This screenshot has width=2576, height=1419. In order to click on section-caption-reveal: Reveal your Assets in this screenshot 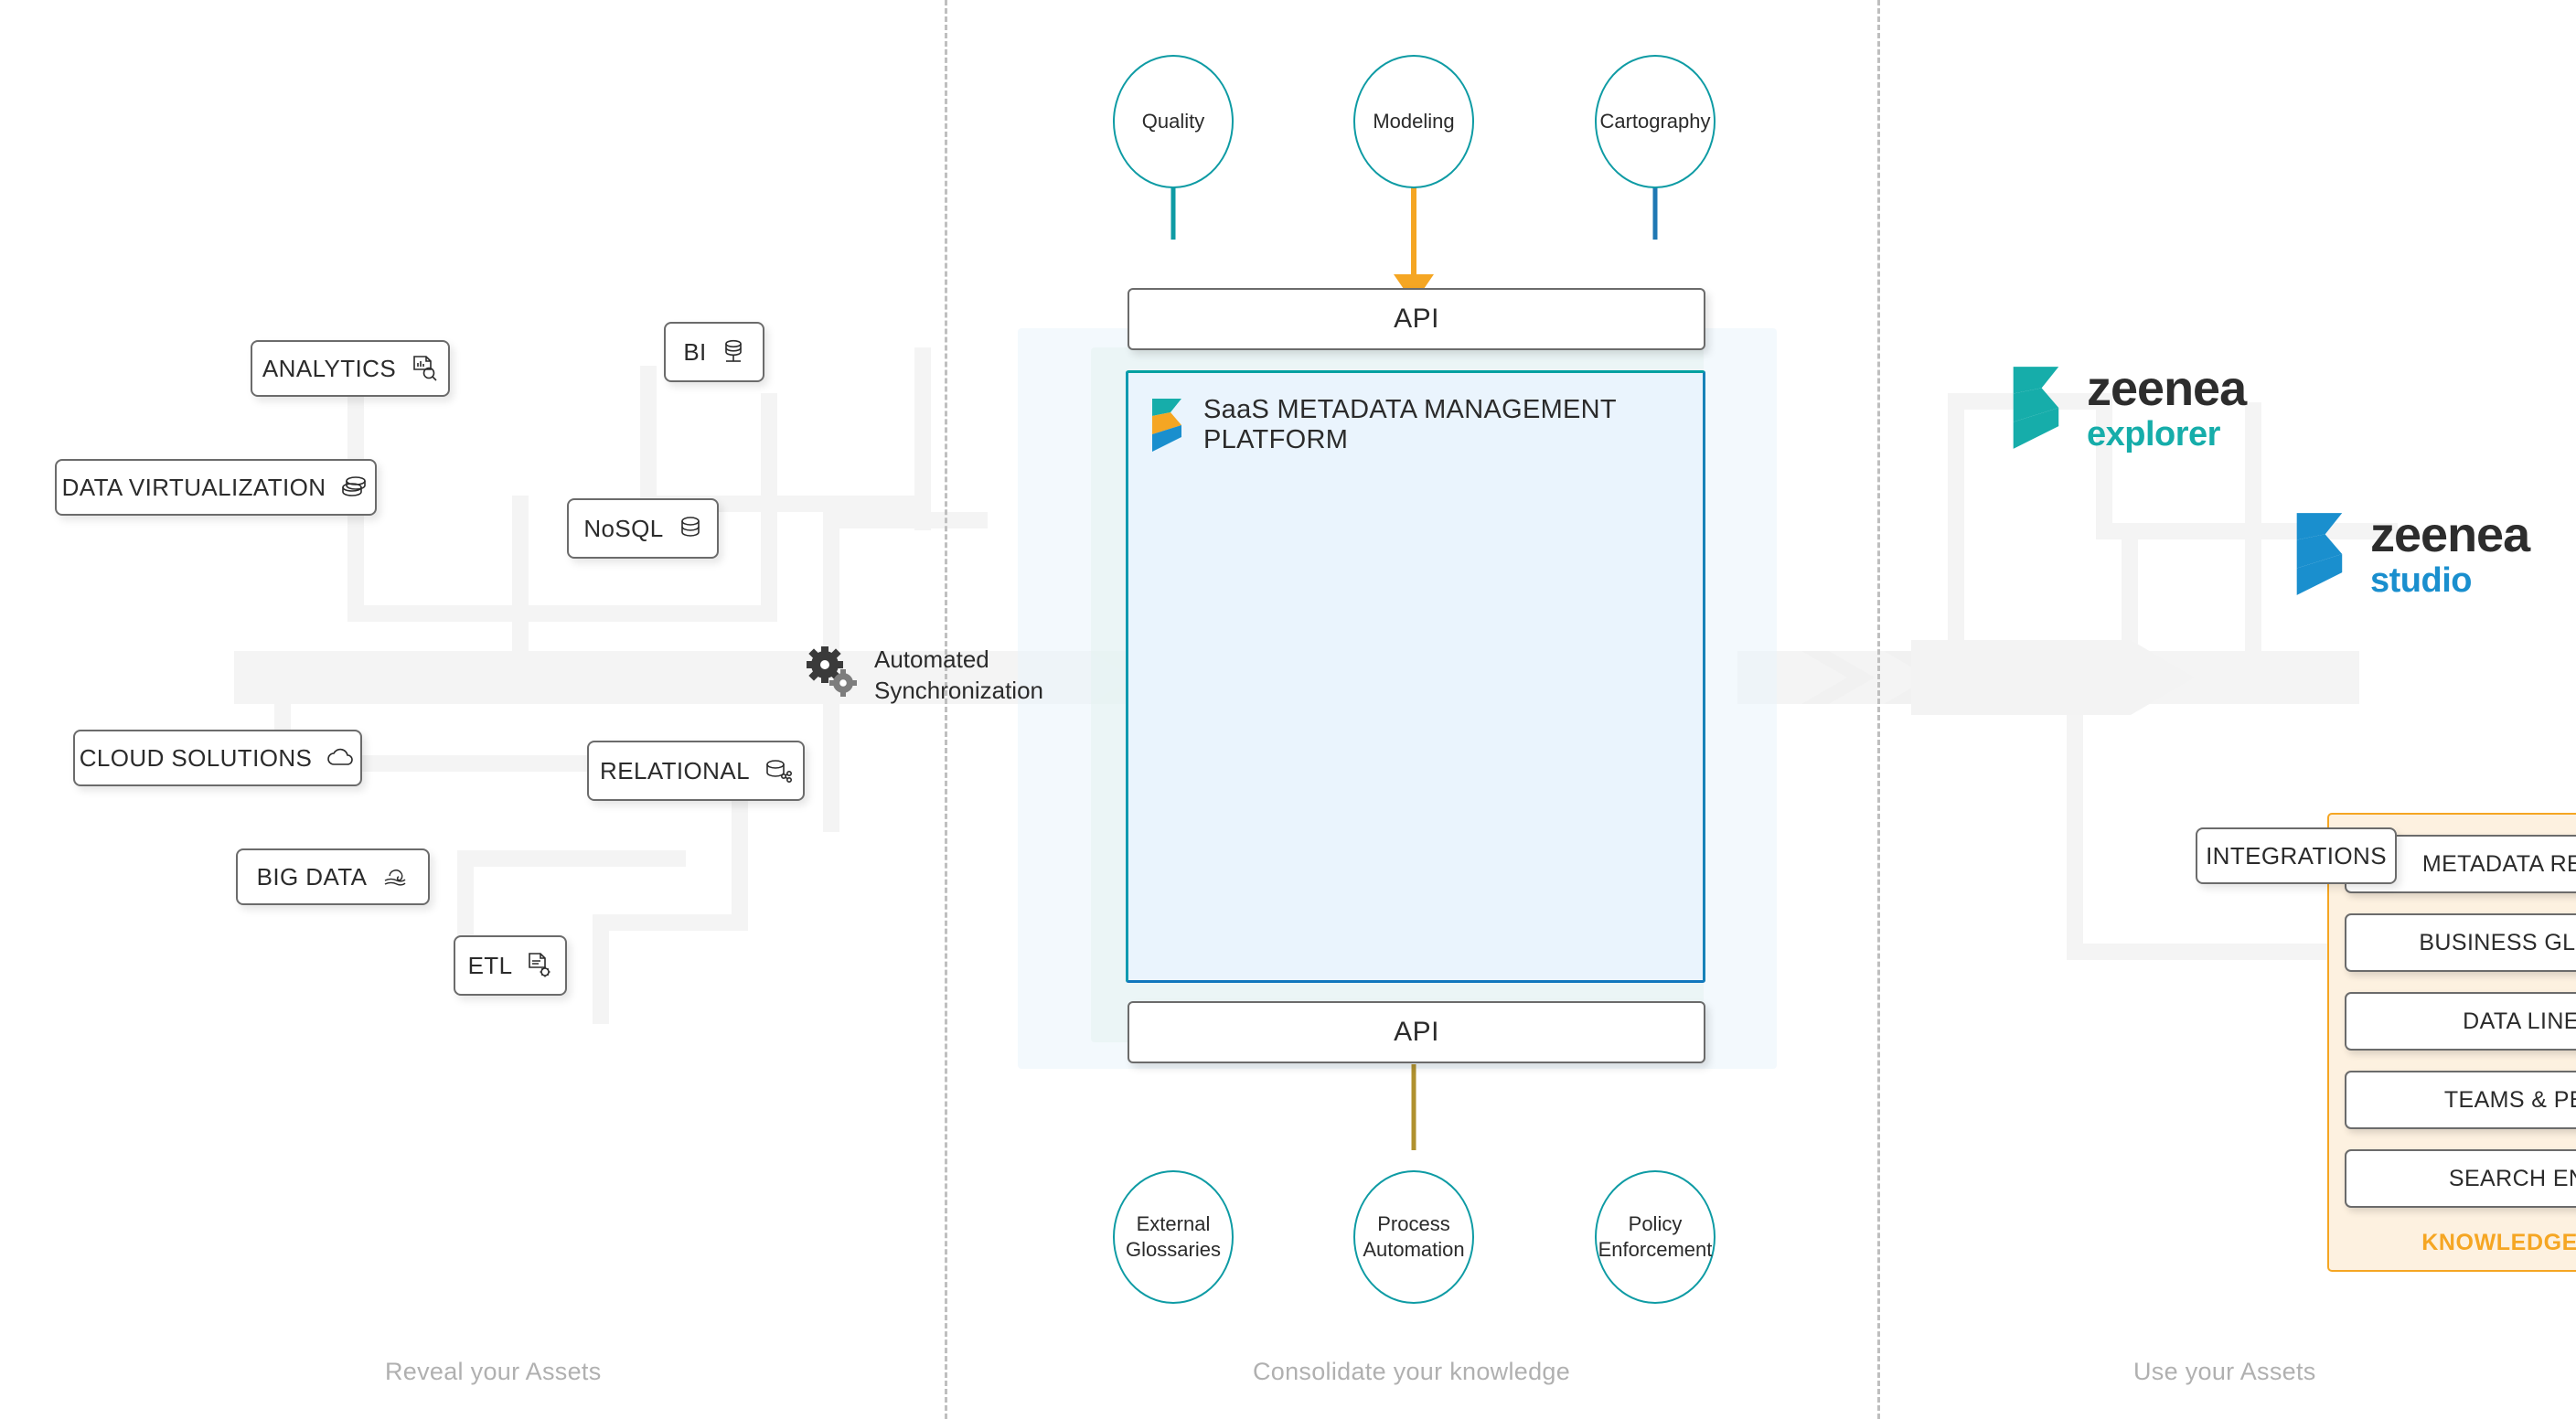, I will do `click(493, 1372)`.